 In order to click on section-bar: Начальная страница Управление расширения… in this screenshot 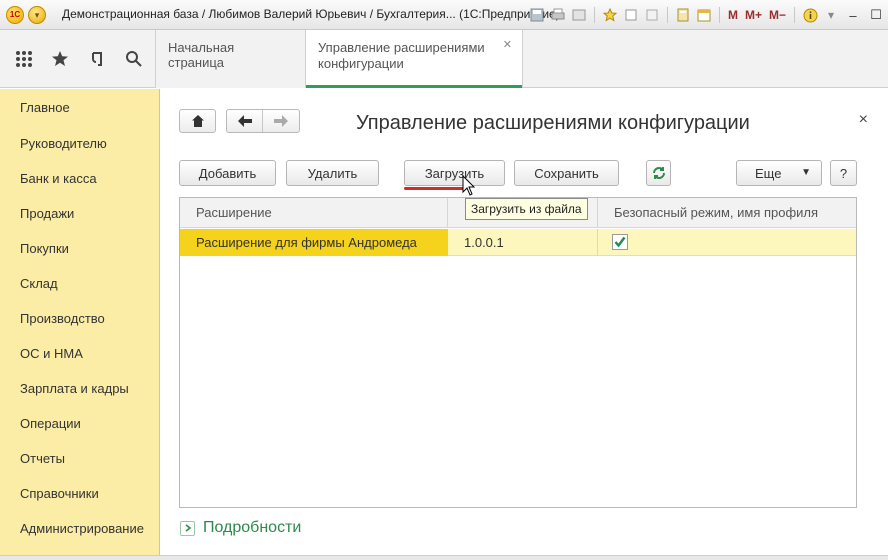, I will do `click(444, 59)`.